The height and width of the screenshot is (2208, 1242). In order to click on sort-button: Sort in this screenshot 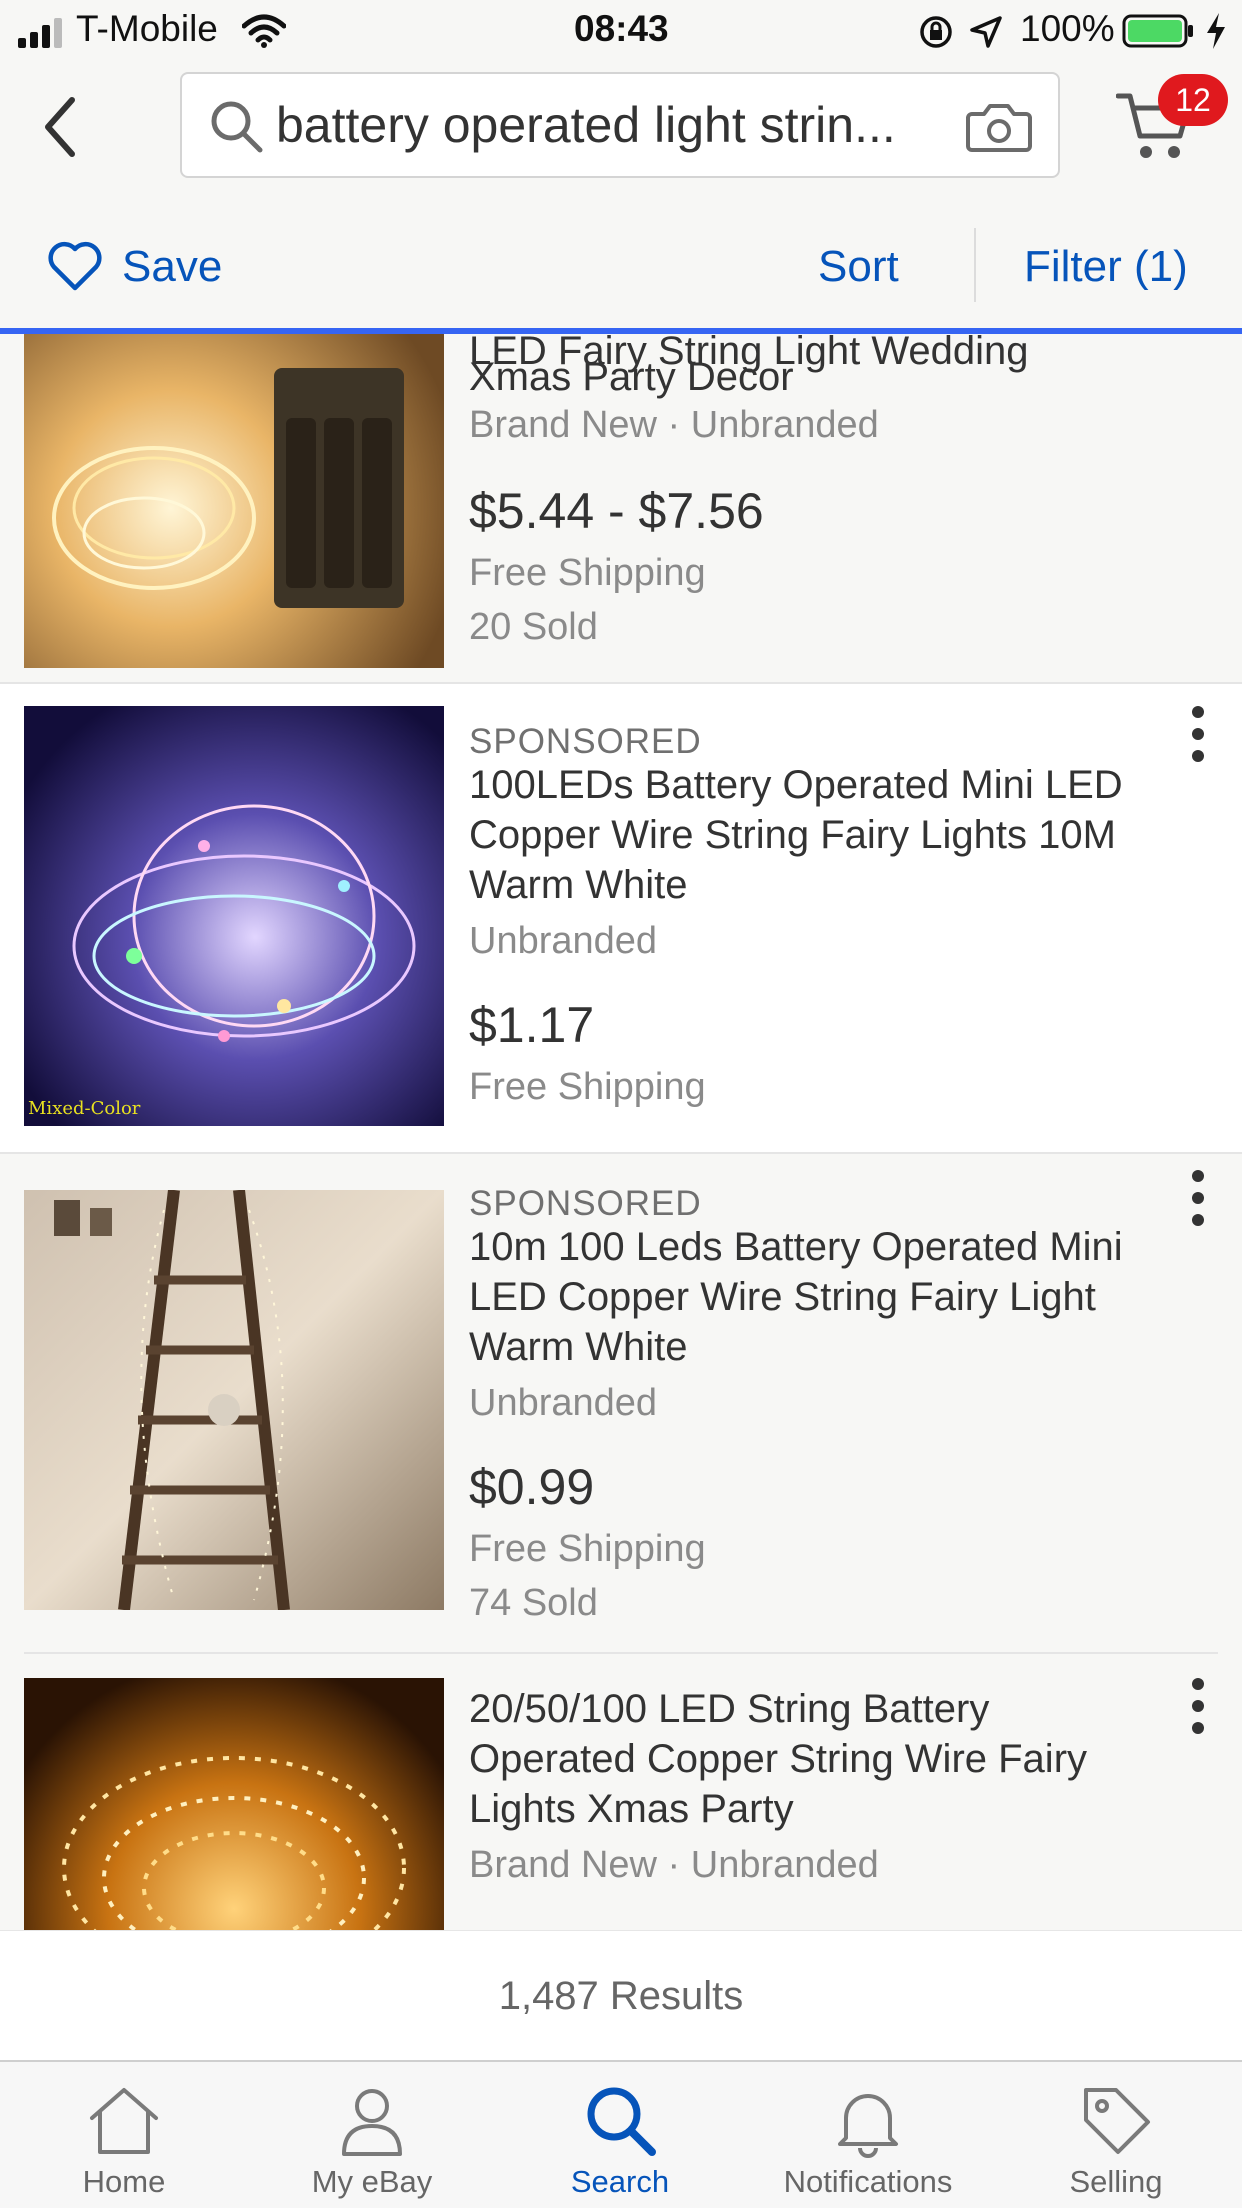, I will do `click(858, 267)`.